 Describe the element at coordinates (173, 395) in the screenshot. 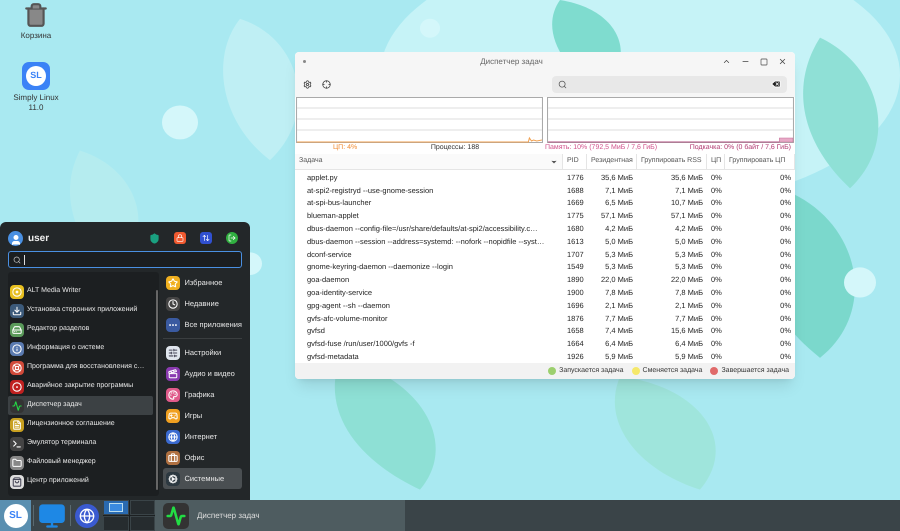

I see `palette-icon` at that location.